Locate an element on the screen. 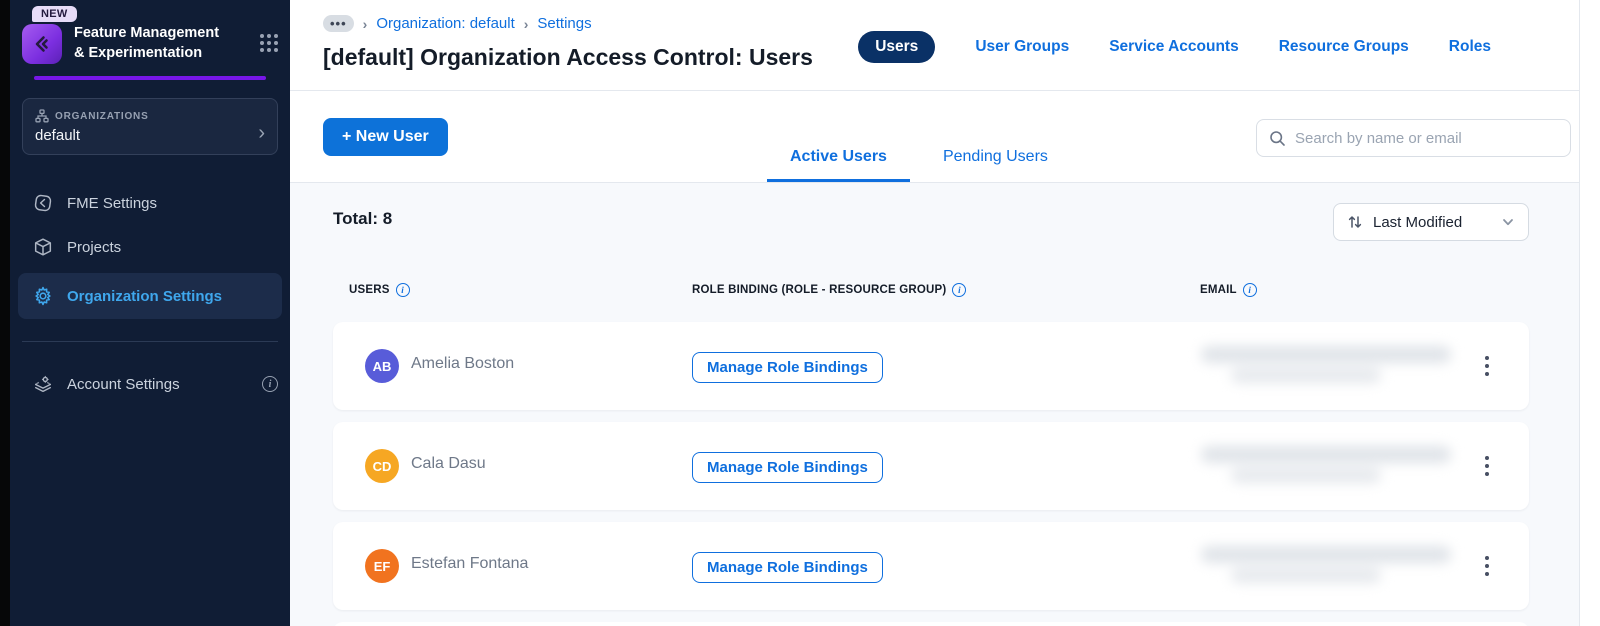 The height and width of the screenshot is (626, 1600). tab-user-groups: User Groups is located at coordinates (1022, 47).